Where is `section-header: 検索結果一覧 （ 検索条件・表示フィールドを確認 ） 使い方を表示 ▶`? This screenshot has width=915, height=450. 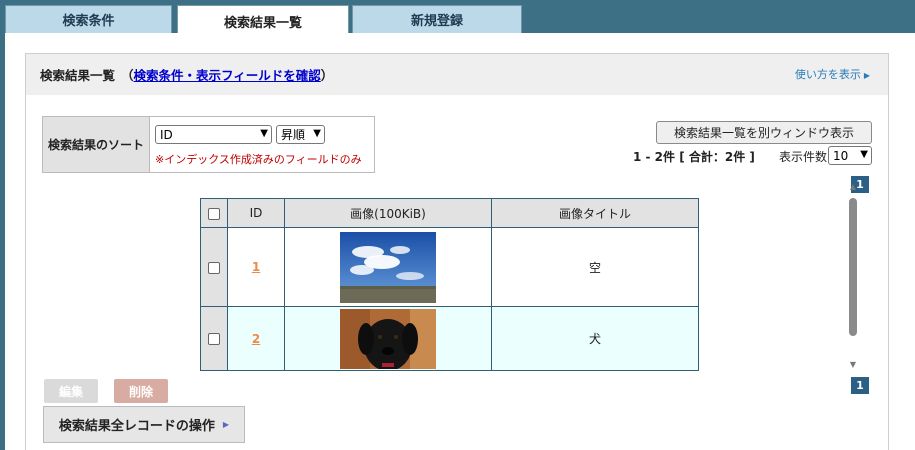
section-header: 検索結果一覧 （ 検索条件・表示フィールドを確認 ） 使い方を表示 ▶ is located at coordinates (457, 74).